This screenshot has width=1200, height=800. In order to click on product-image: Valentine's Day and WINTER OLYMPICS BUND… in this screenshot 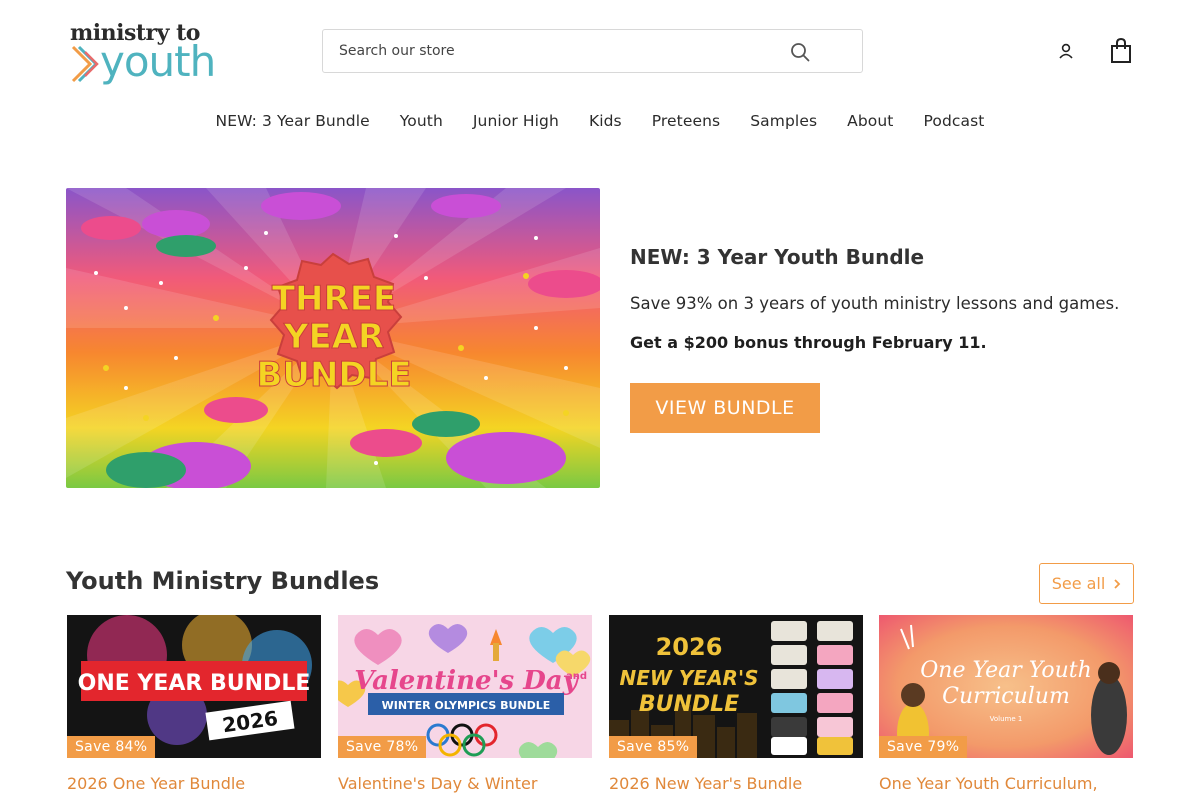, I will do `click(465, 686)`.